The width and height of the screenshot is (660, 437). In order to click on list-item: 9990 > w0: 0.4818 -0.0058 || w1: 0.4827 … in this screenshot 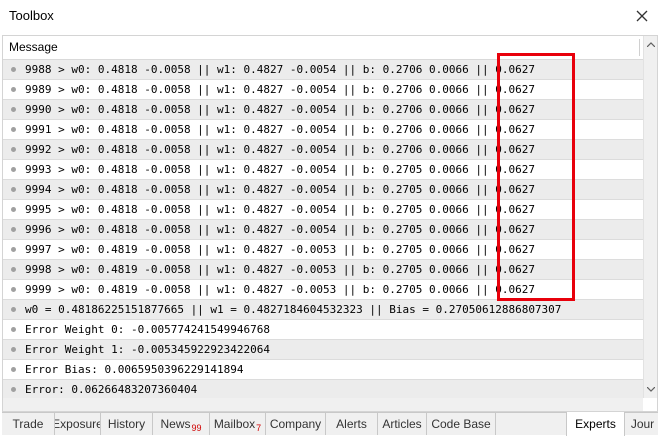, I will do `click(323, 110)`.